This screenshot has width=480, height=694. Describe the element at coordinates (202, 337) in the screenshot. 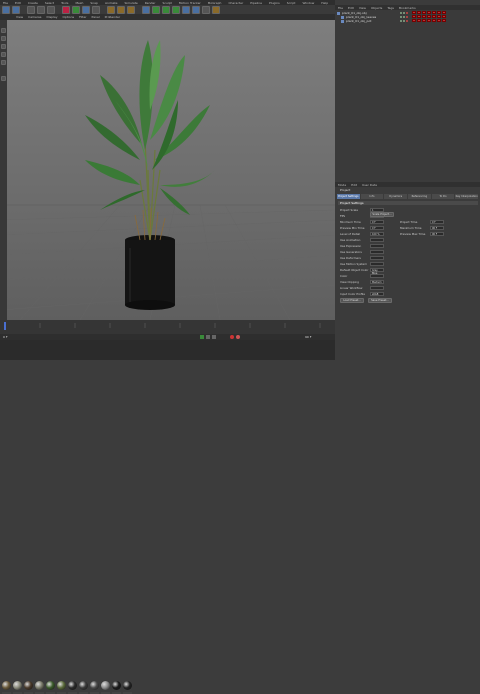

I see `play-icon` at that location.